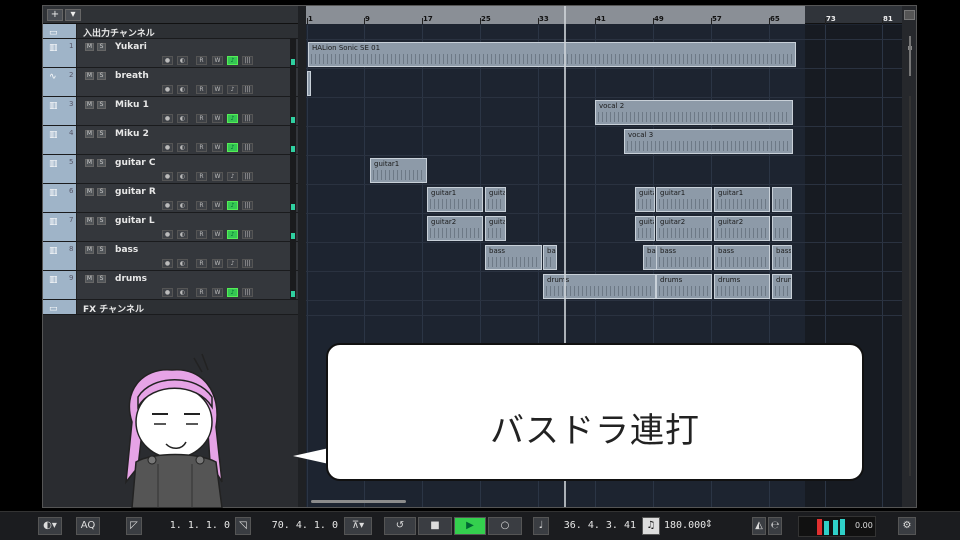  What do you see at coordinates (910, 56) in the screenshot?
I see `vertical-zoom-slider` at bounding box center [910, 56].